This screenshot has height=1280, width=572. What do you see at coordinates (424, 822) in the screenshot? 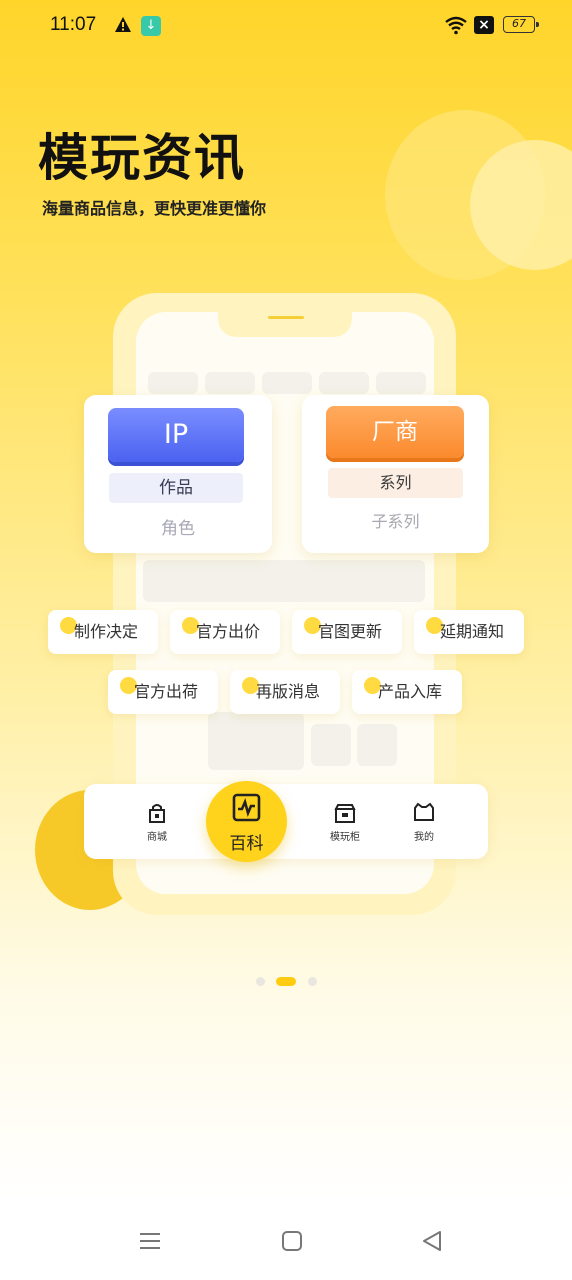
I see `nav-mine: 我的` at bounding box center [424, 822].